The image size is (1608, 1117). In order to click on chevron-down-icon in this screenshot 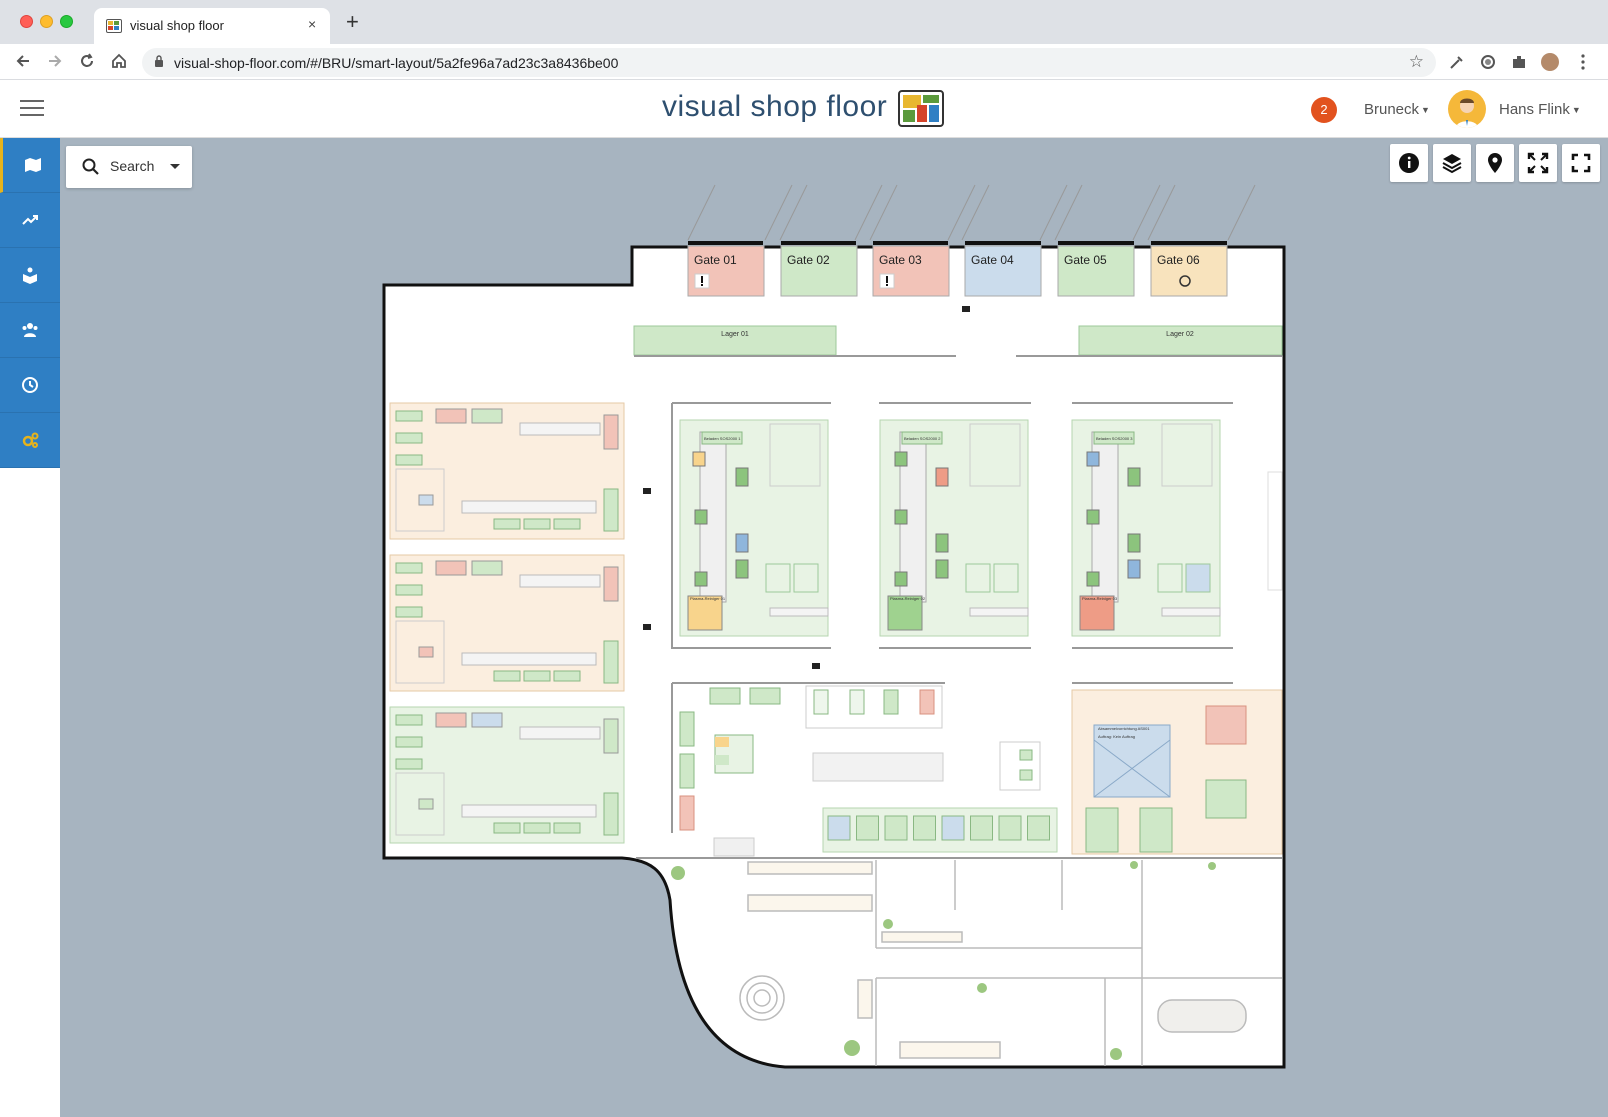, I will do `click(175, 166)`.